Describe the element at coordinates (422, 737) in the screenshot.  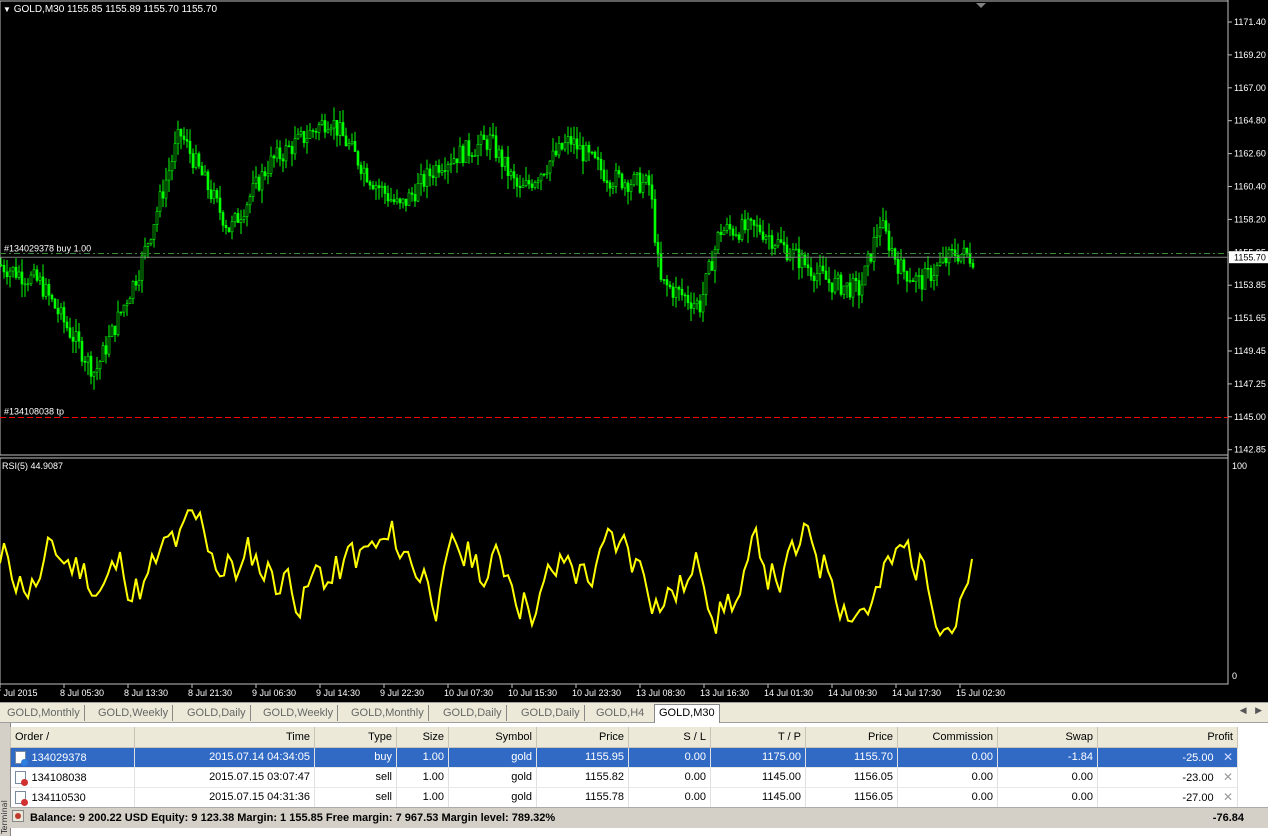
I see `column-header: Size` at that location.